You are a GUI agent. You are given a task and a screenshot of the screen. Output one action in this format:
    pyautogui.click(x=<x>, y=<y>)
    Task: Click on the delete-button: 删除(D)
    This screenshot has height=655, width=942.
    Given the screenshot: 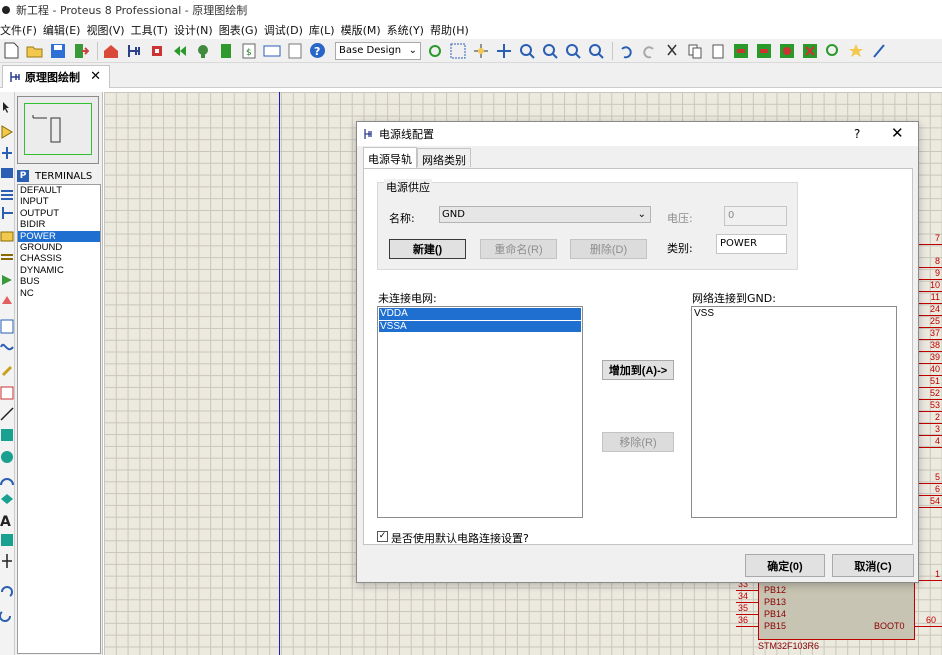 What is the action you would take?
    pyautogui.click(x=608, y=249)
    